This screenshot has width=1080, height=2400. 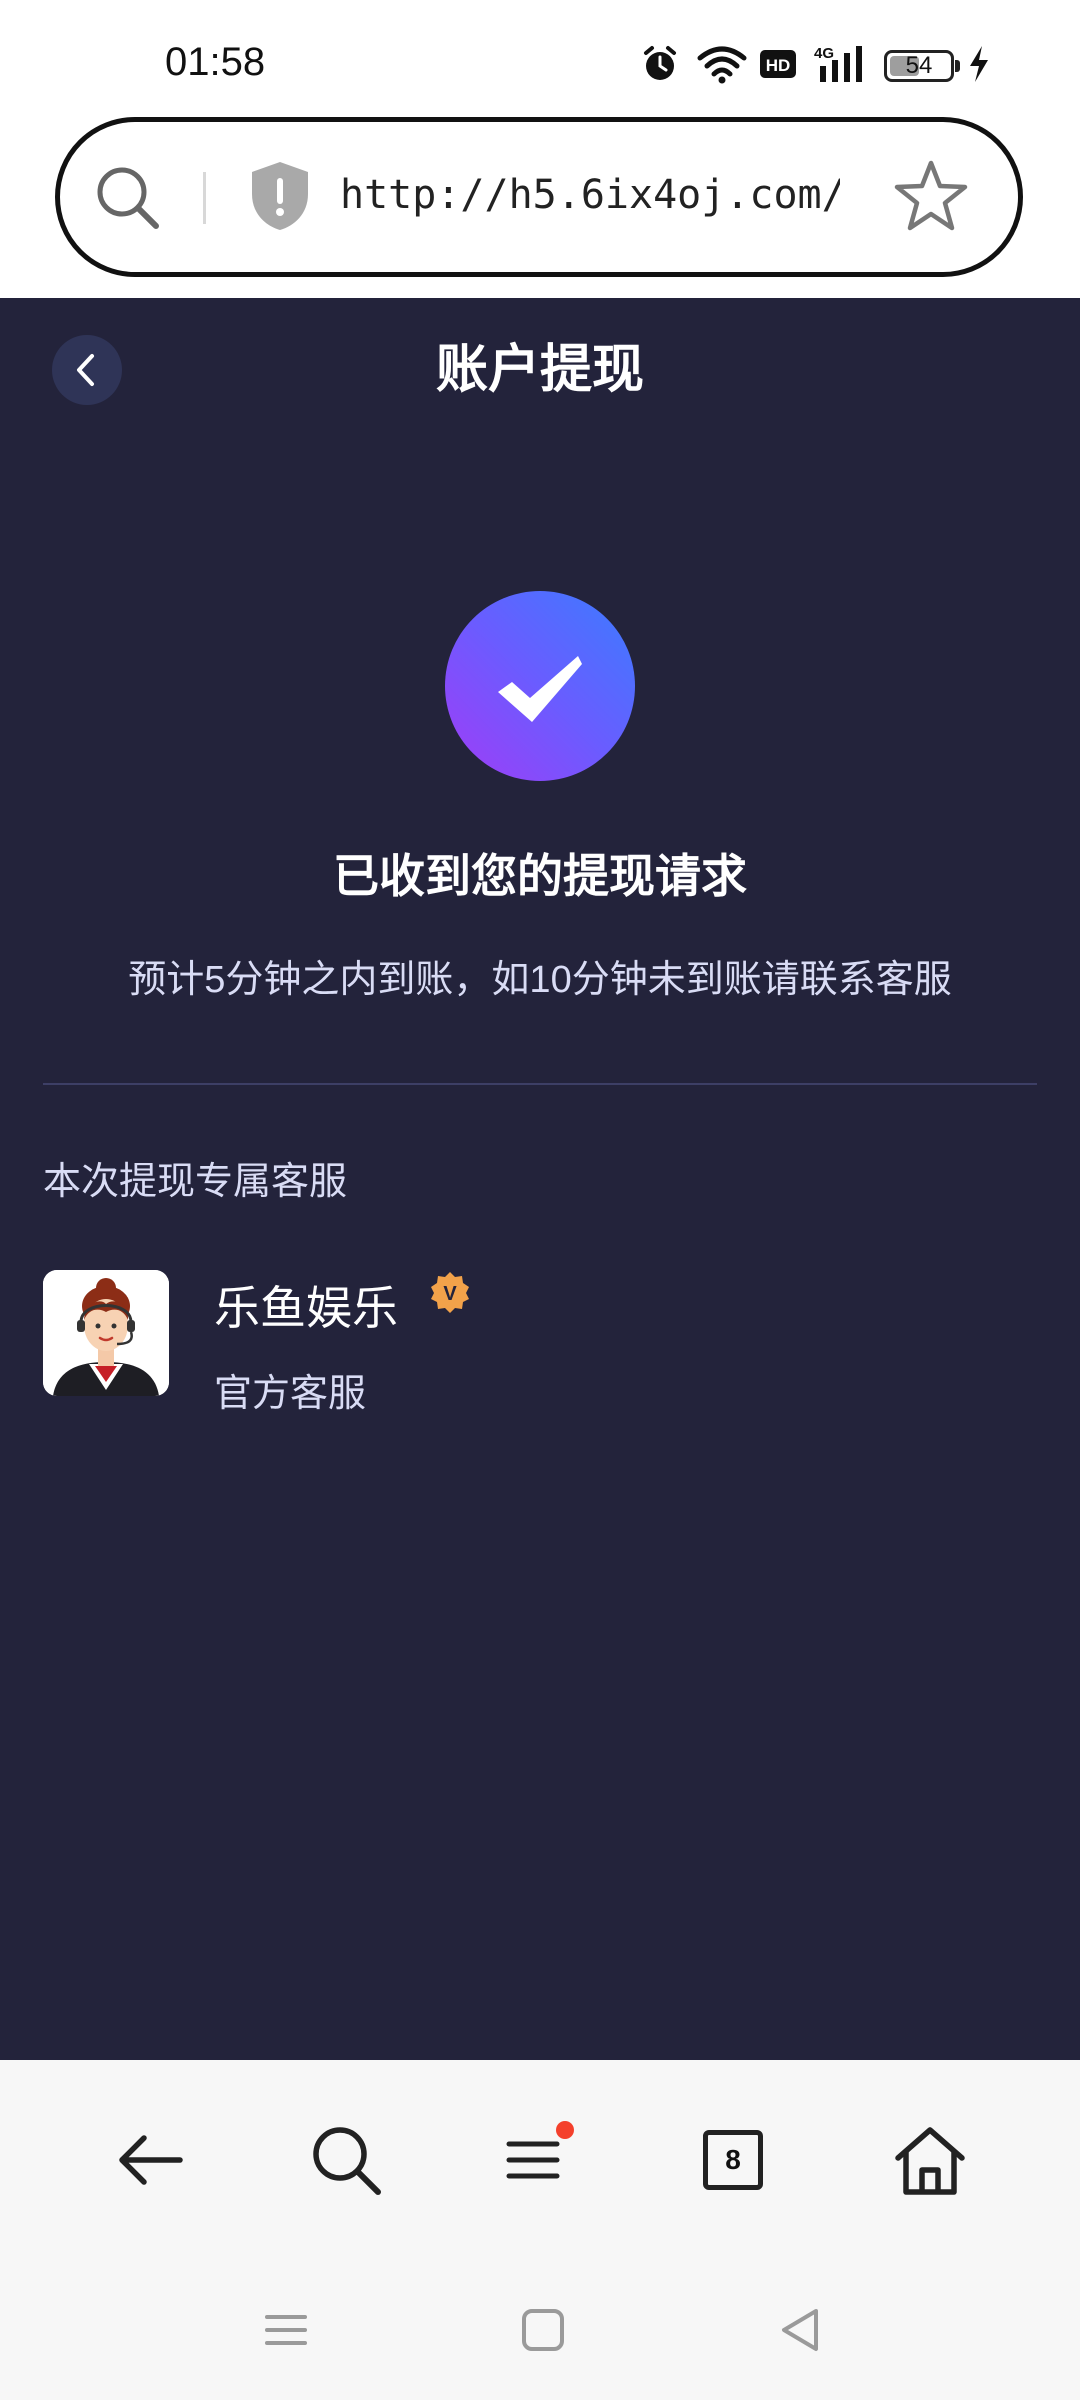 I want to click on home-button, so click(x=930, y=2160).